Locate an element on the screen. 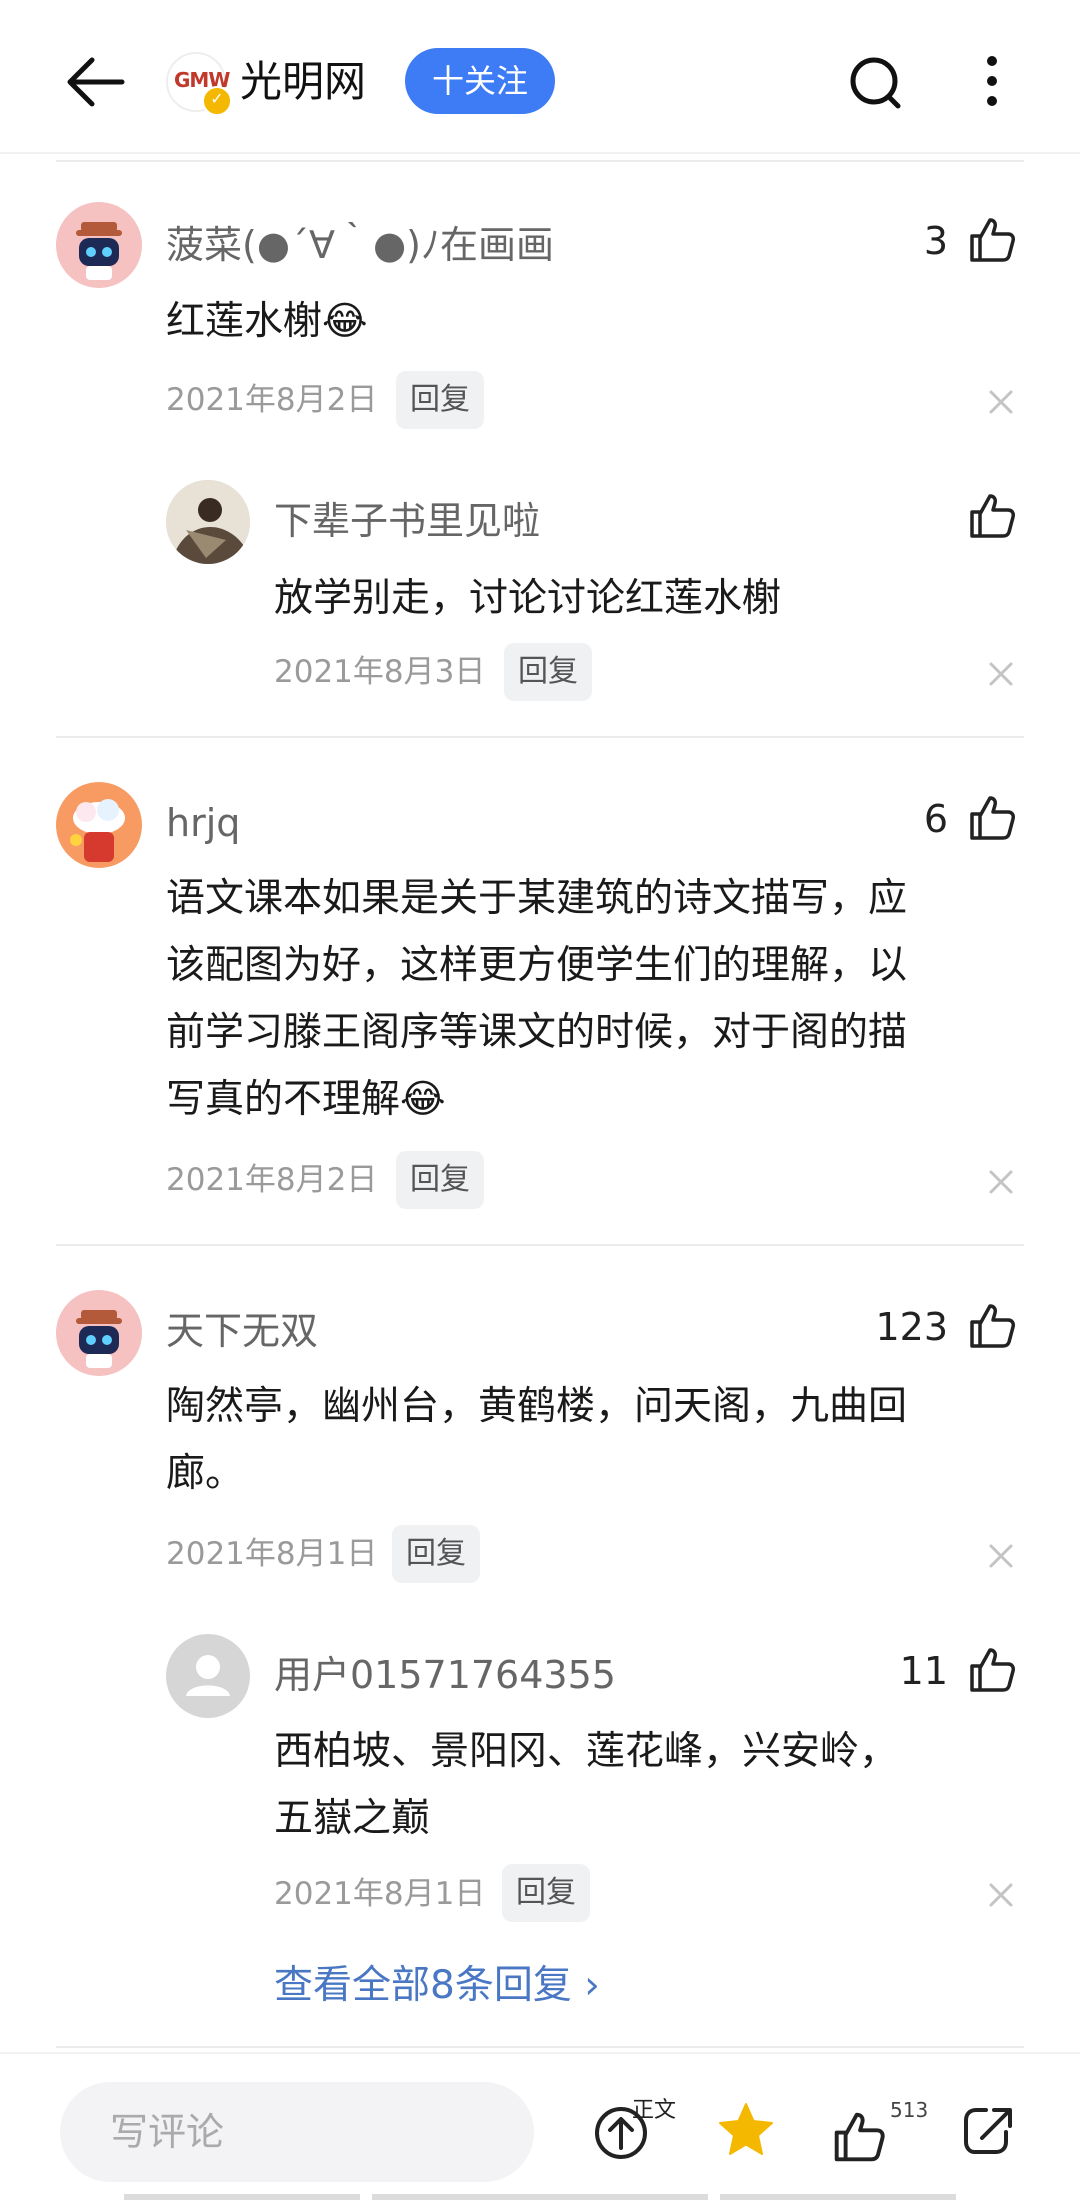 The height and width of the screenshot is (2202, 1080). illustration-avatar-icon is located at coordinates (208, 522).